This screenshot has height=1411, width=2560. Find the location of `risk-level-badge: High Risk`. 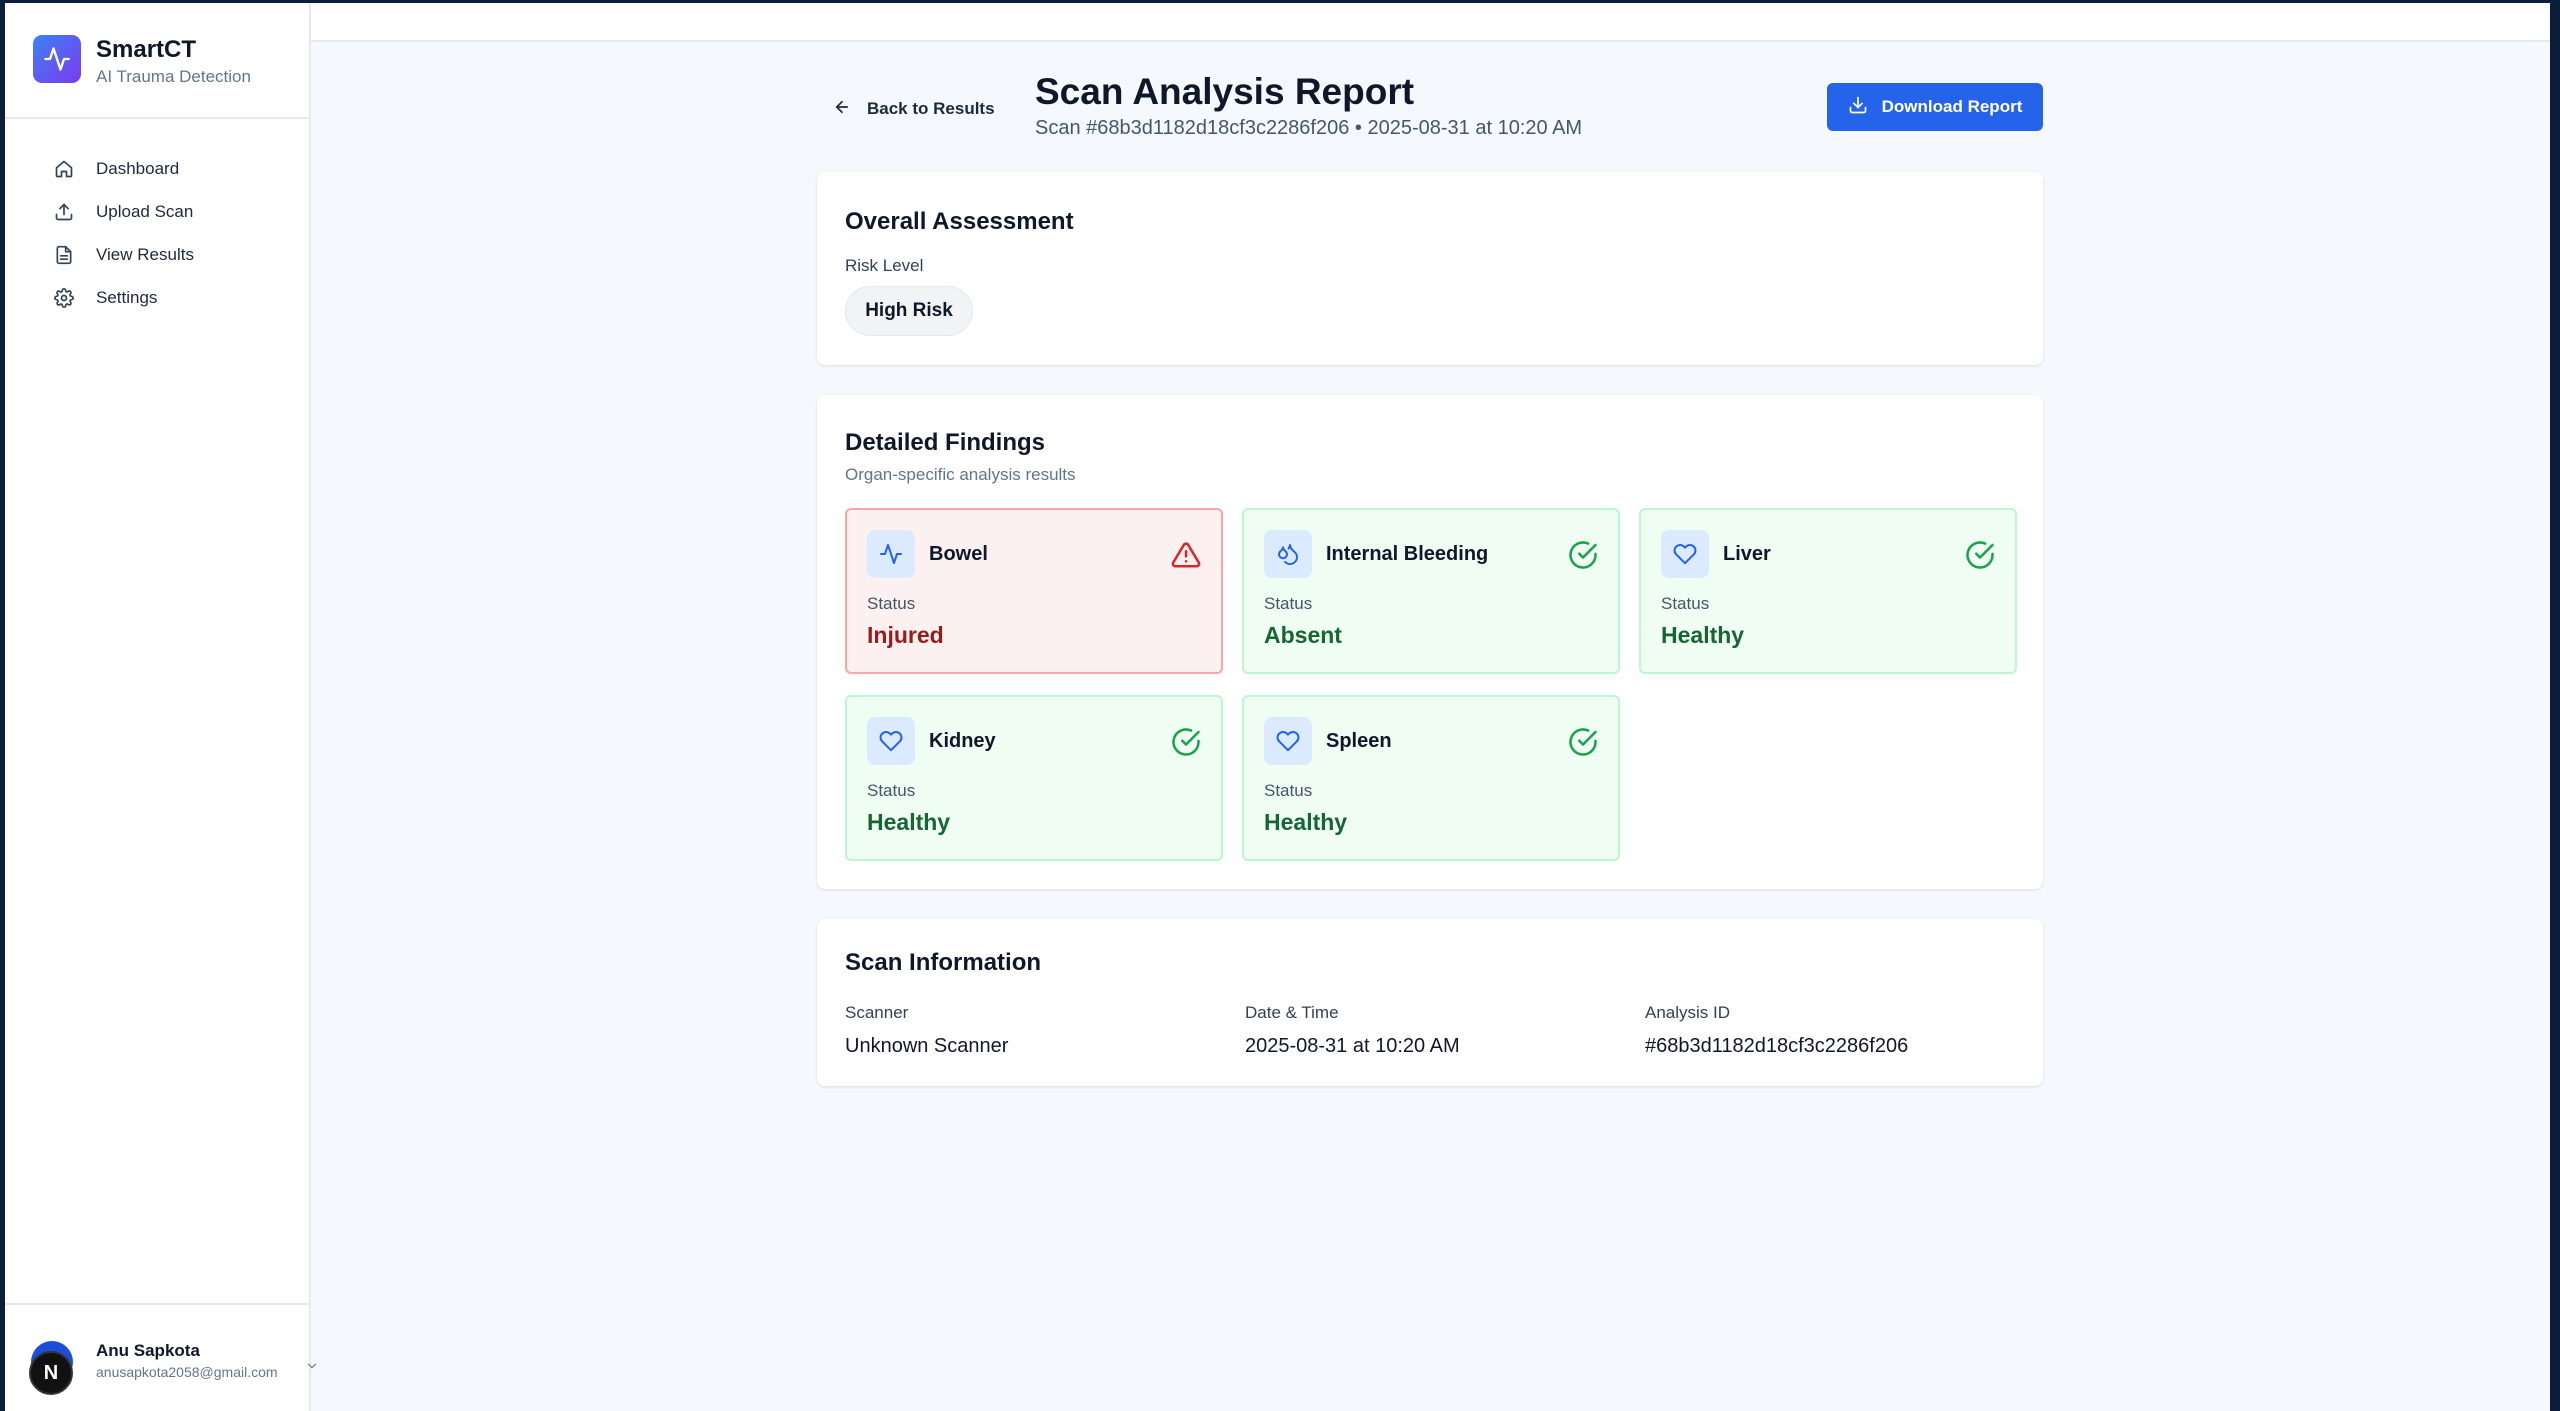

risk-level-badge: High Risk is located at coordinates (909, 311).